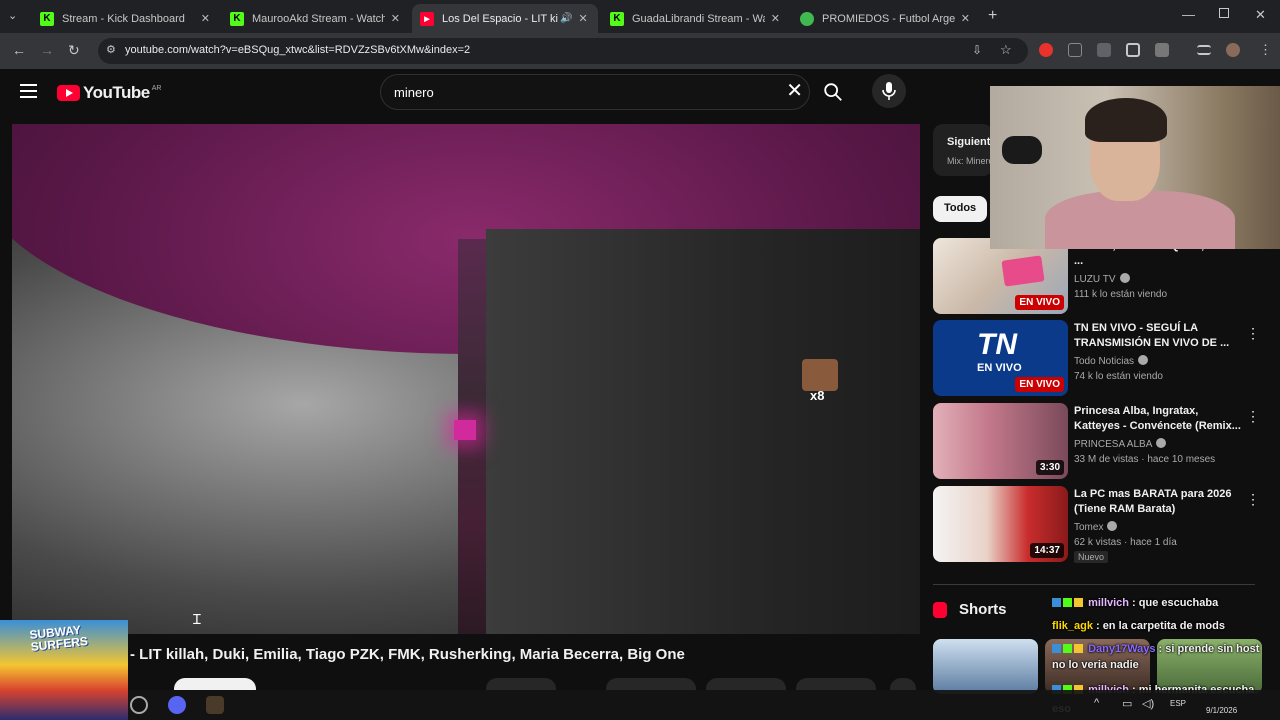 This screenshot has height=720, width=1280. I want to click on tab-search-button: ⌄, so click(12, 15).